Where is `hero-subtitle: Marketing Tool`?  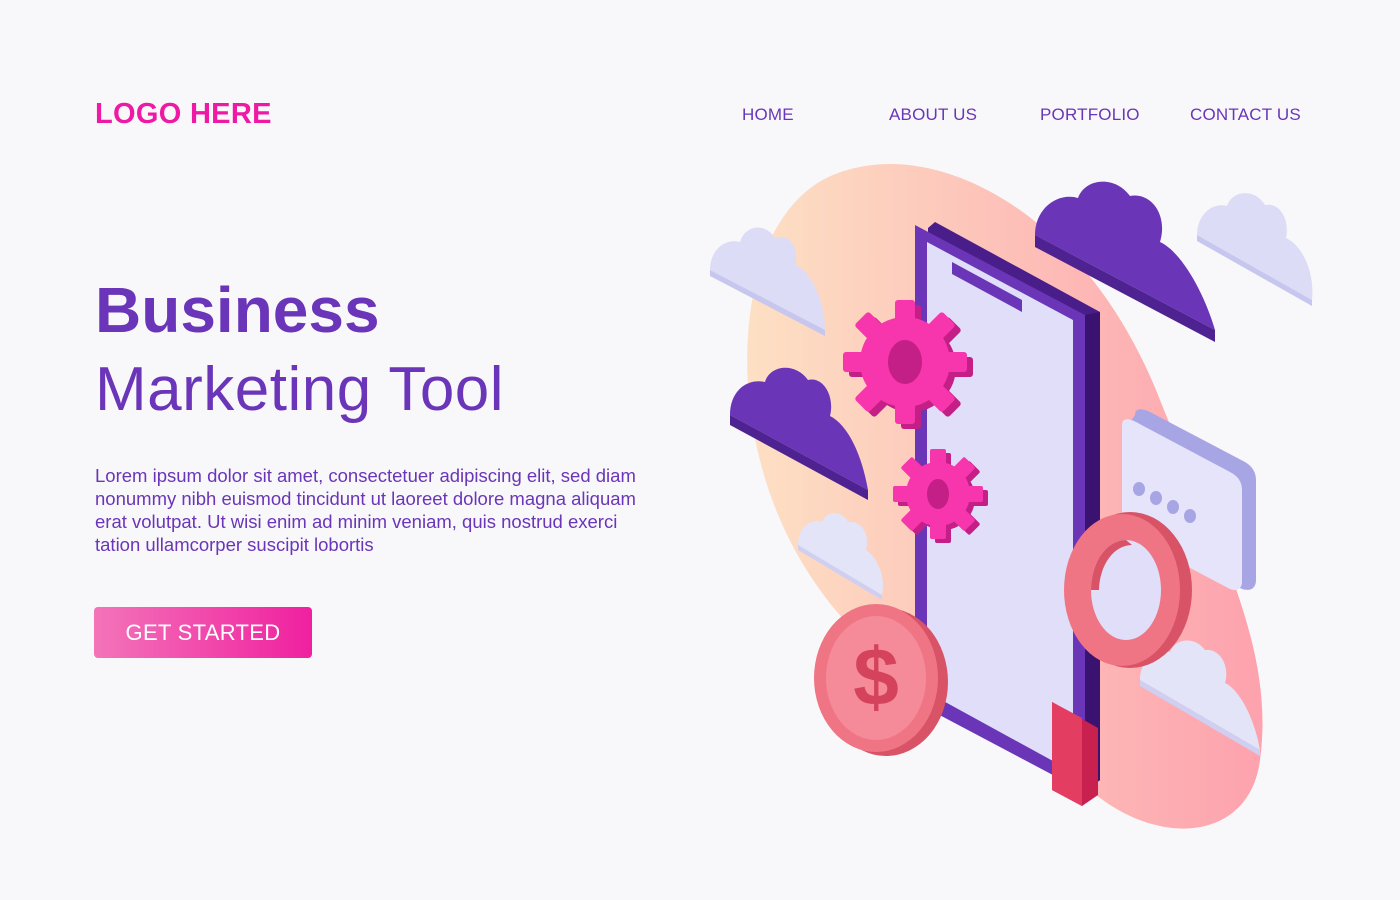
hero-subtitle: Marketing Tool is located at coordinates (300, 389).